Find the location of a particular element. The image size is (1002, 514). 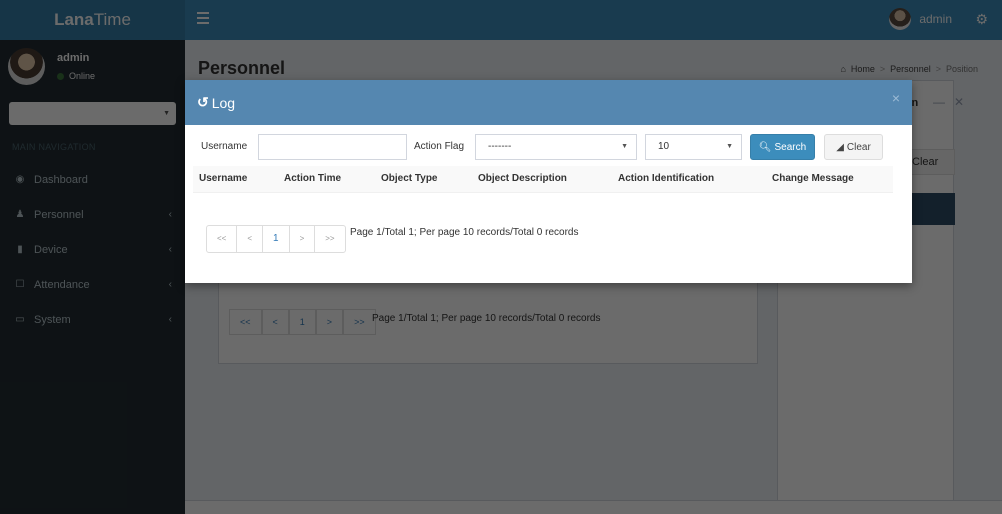

pager-current: 1 is located at coordinates (276, 239).